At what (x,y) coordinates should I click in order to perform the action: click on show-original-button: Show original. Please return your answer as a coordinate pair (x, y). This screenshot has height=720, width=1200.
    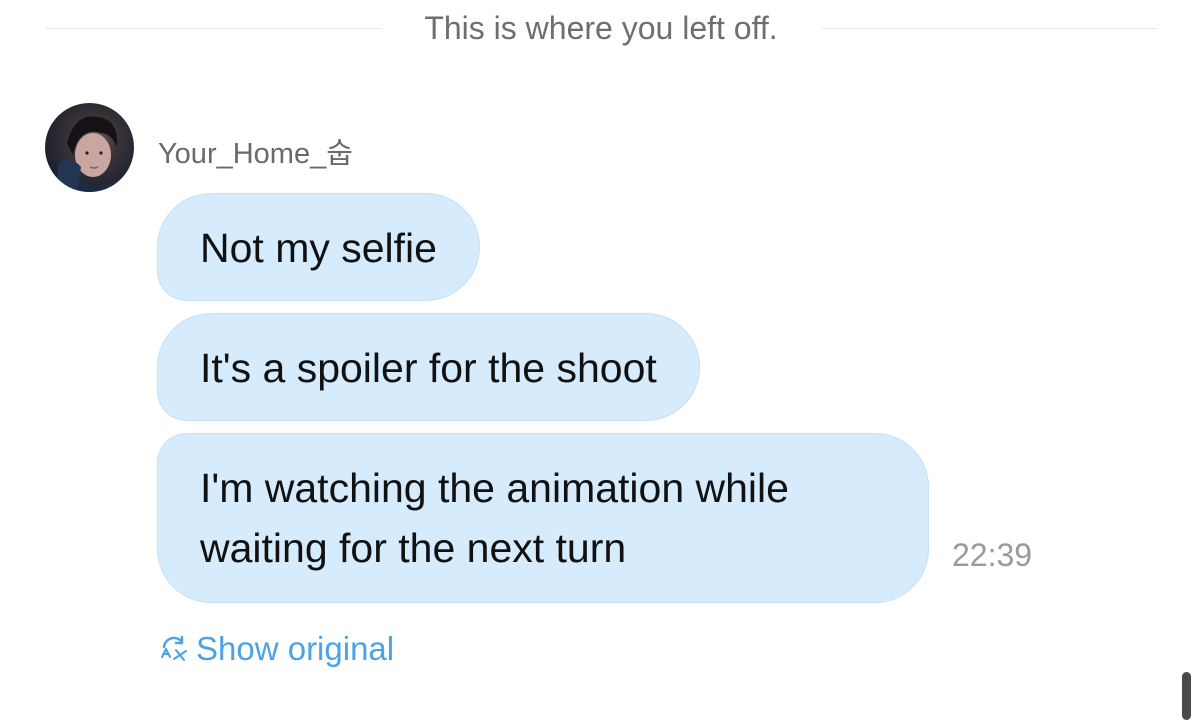
    Looking at the image, I should click on (276, 649).